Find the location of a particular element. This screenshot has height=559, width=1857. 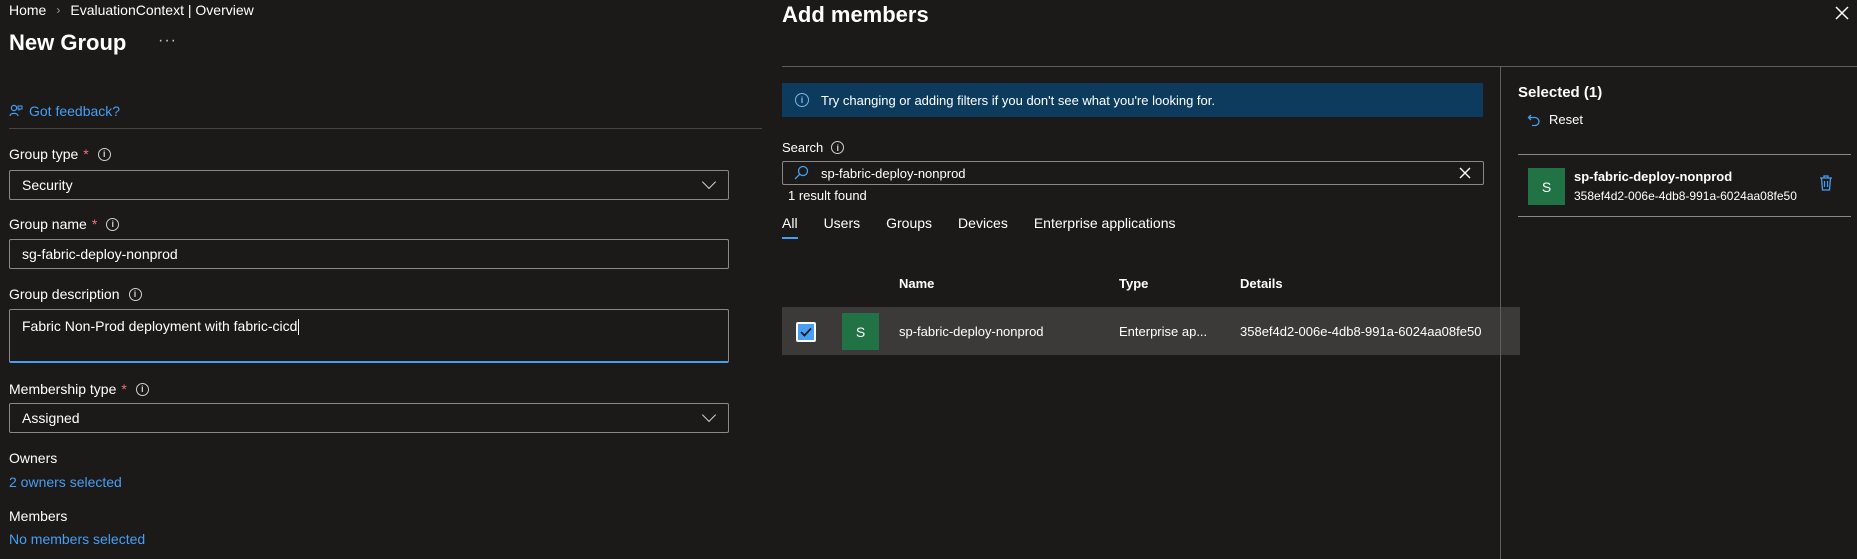

group-type-label-text: Group type is located at coordinates (44, 154).